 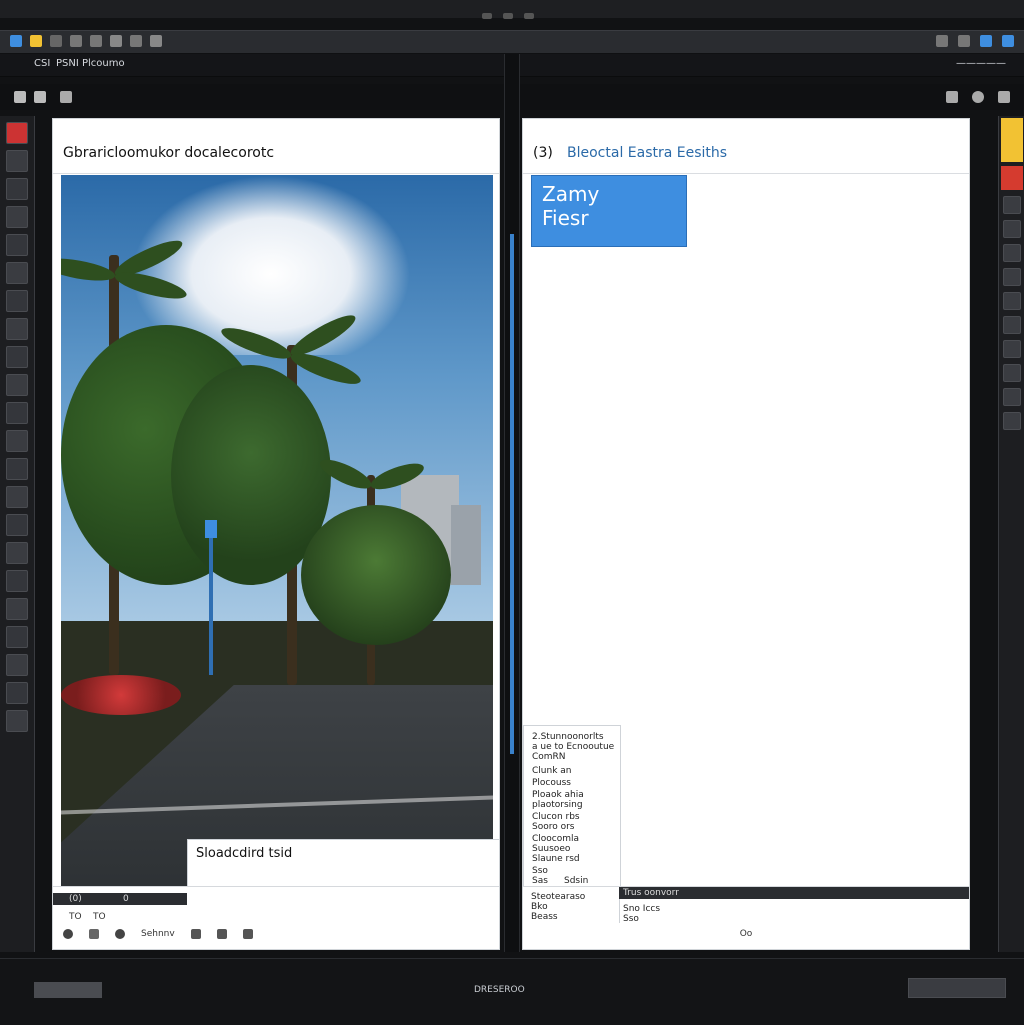 I want to click on tool-hand, so click(x=17, y=525).